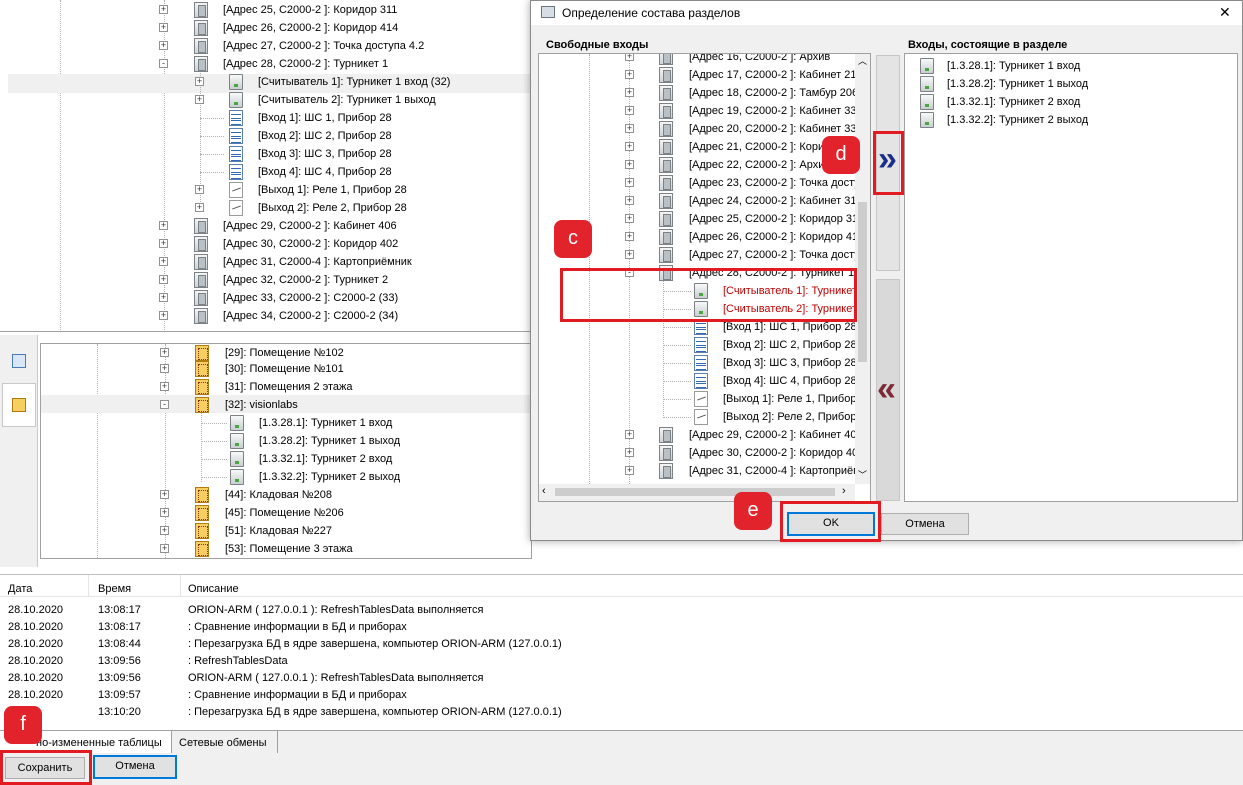  What do you see at coordinates (886, 389) in the screenshot?
I see `remove-arrow-icon: «` at bounding box center [886, 389].